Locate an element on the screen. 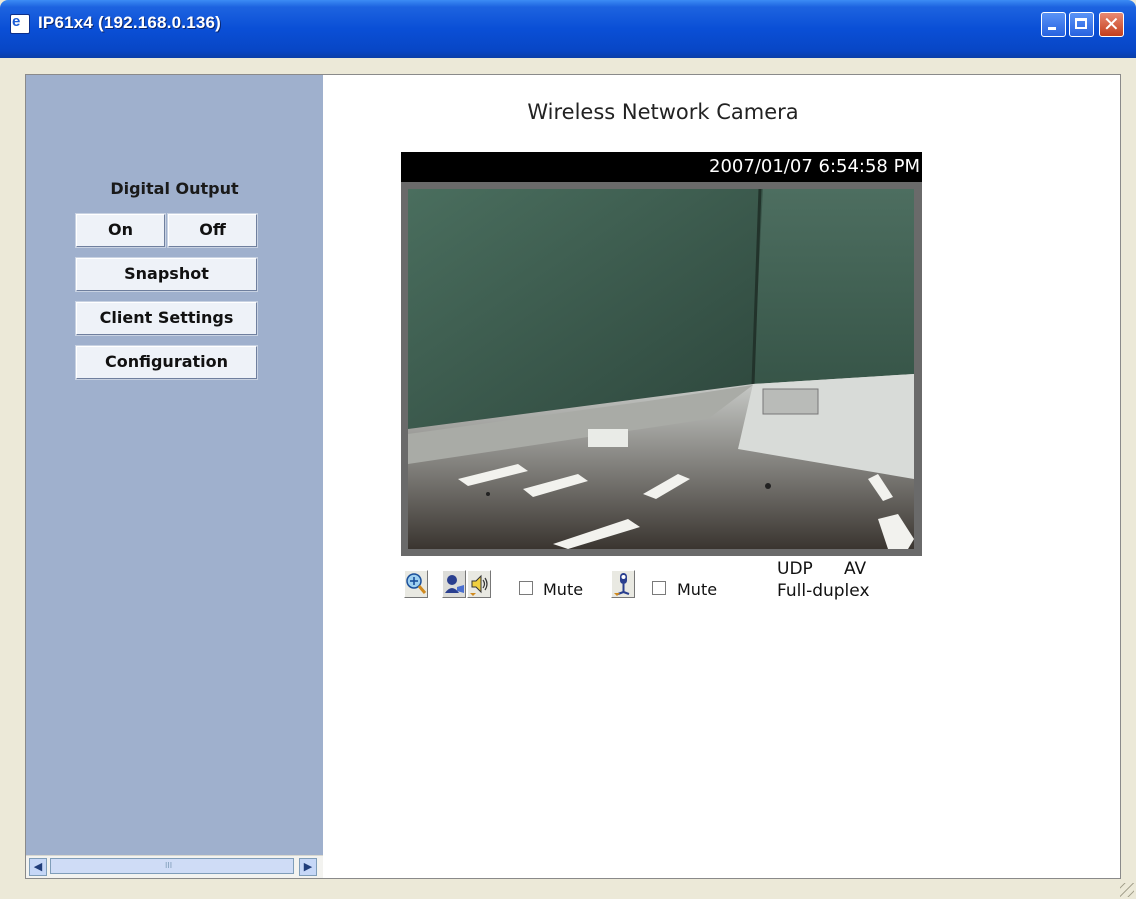 This screenshot has height=899, width=1136. digital-output-off-button: Off is located at coordinates (212, 230).